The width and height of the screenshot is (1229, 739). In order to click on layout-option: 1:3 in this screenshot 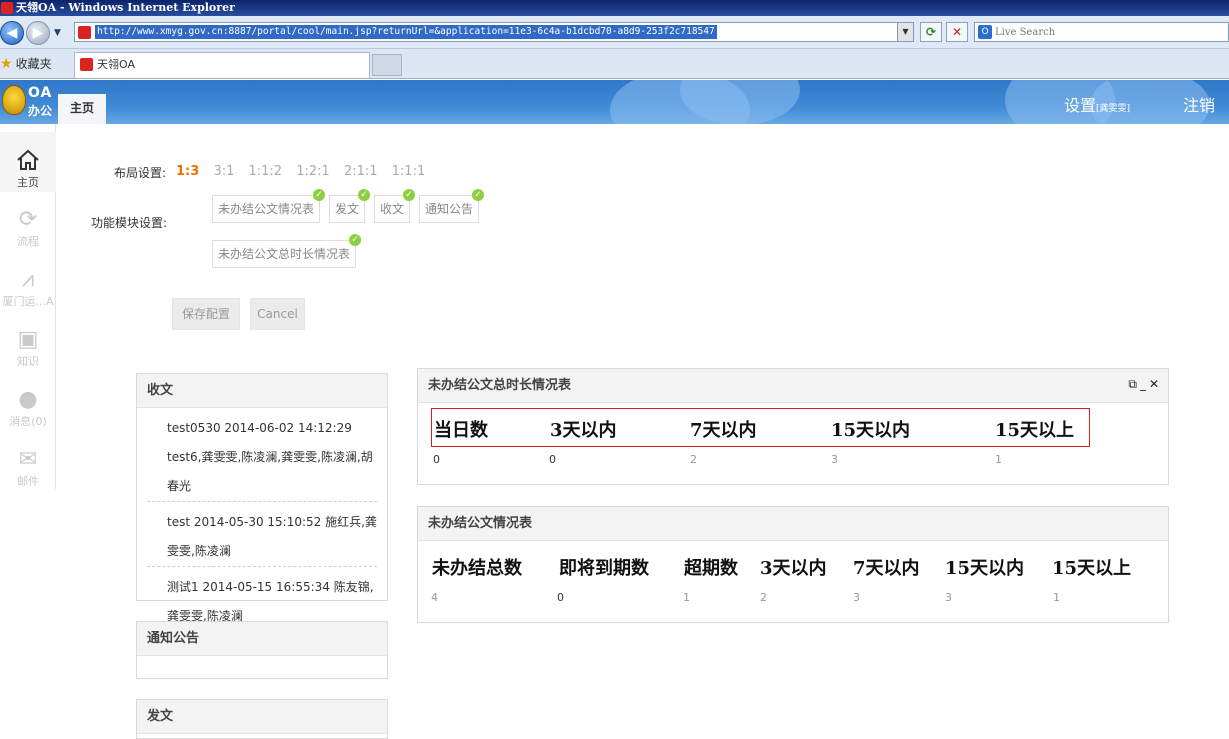, I will do `click(187, 171)`.